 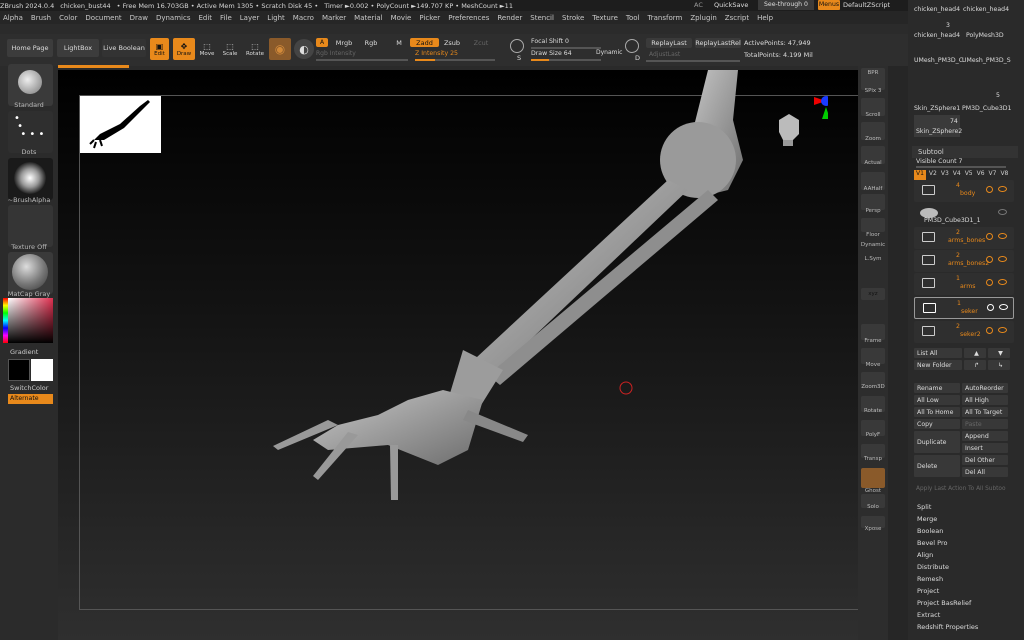 What do you see at coordinates (424, 42) in the screenshot?
I see `zadd-button: Zadd` at bounding box center [424, 42].